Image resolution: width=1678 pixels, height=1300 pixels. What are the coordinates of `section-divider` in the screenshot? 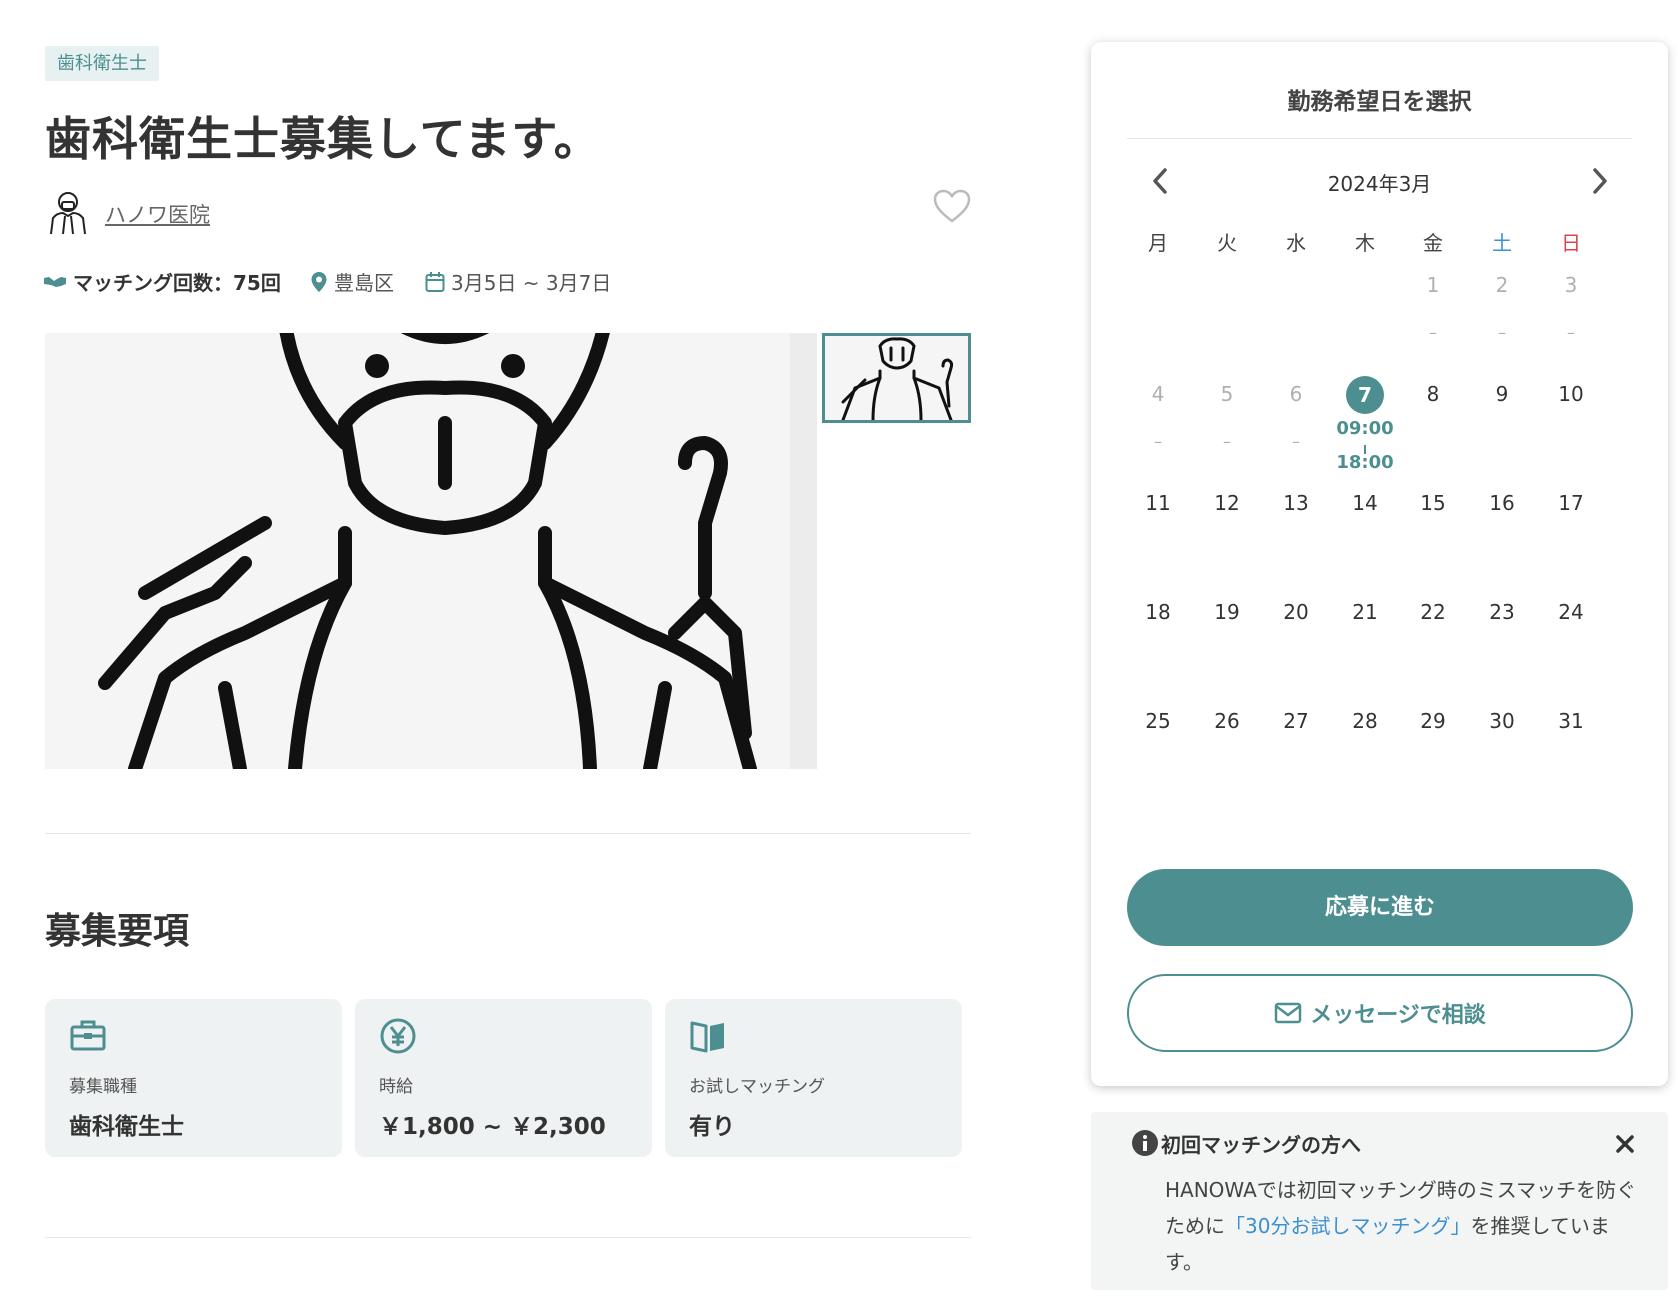 It's located at (508, 833).